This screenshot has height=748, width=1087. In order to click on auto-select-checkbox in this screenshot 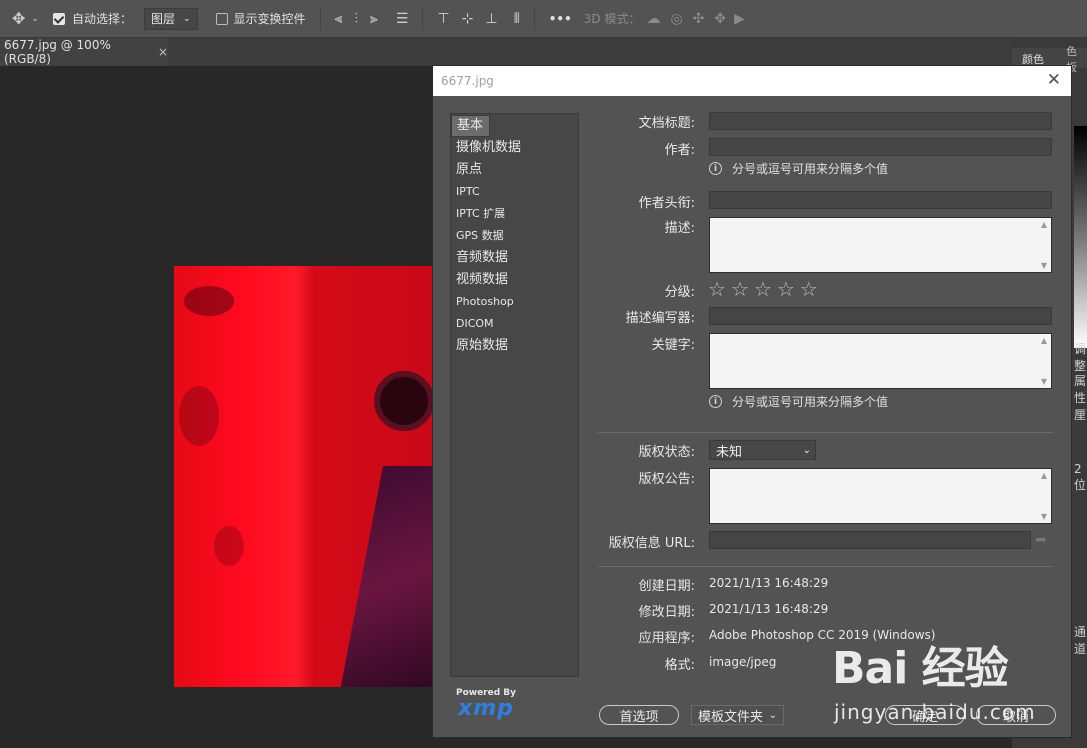, I will do `click(58, 18)`.